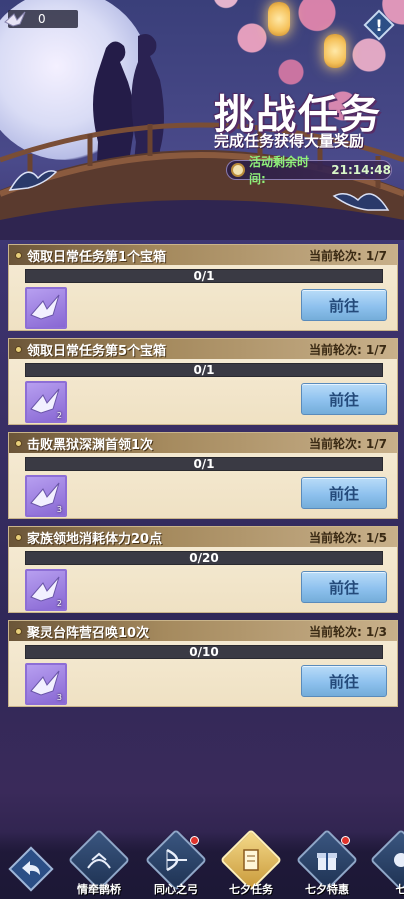 The height and width of the screenshot is (899, 404). Describe the element at coordinates (99, 860) in the screenshot. I see `magpie-bridge-icon` at that location.